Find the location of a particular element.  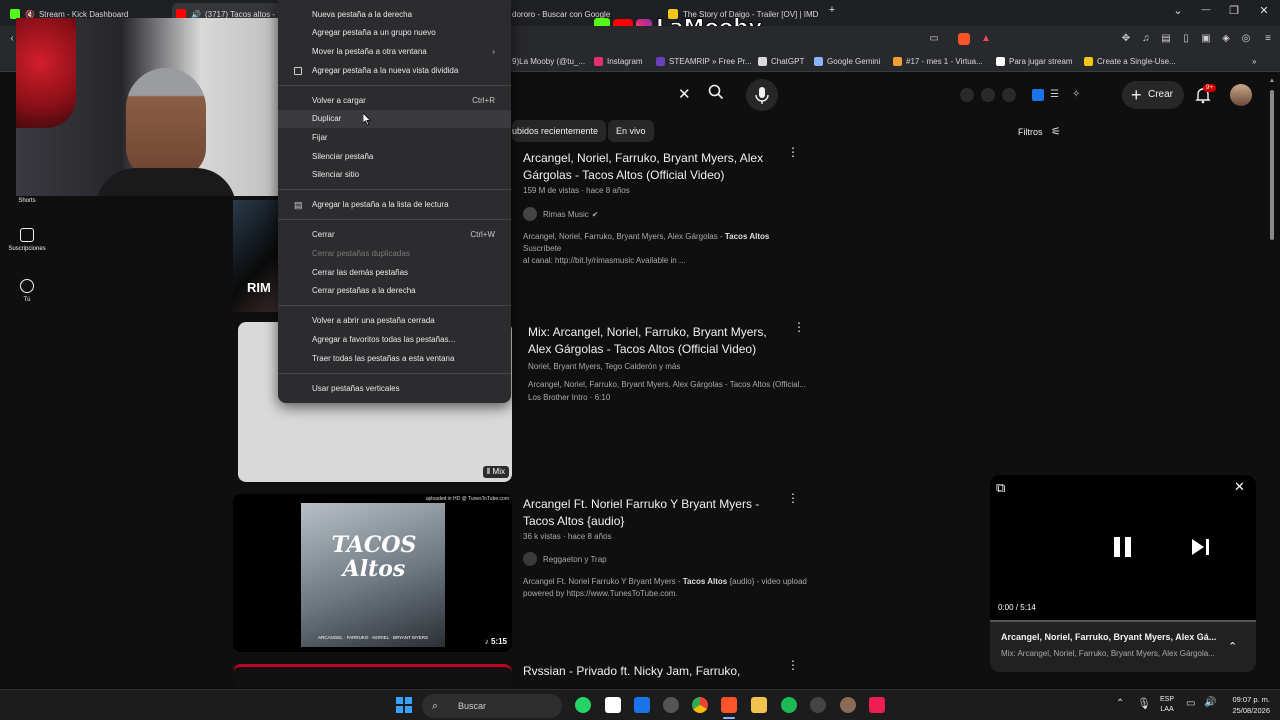

menu-item-mute-site: Silenciar sitio is located at coordinates (394, 175).